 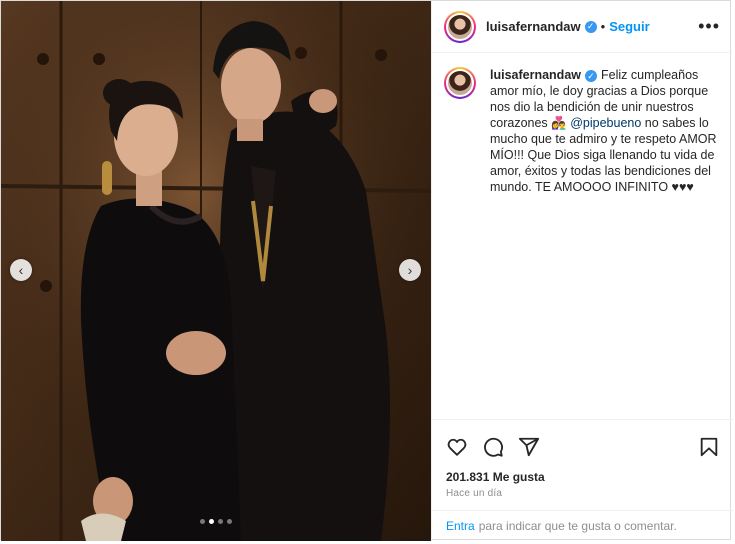 I want to click on caption-avatar, so click(x=460, y=83).